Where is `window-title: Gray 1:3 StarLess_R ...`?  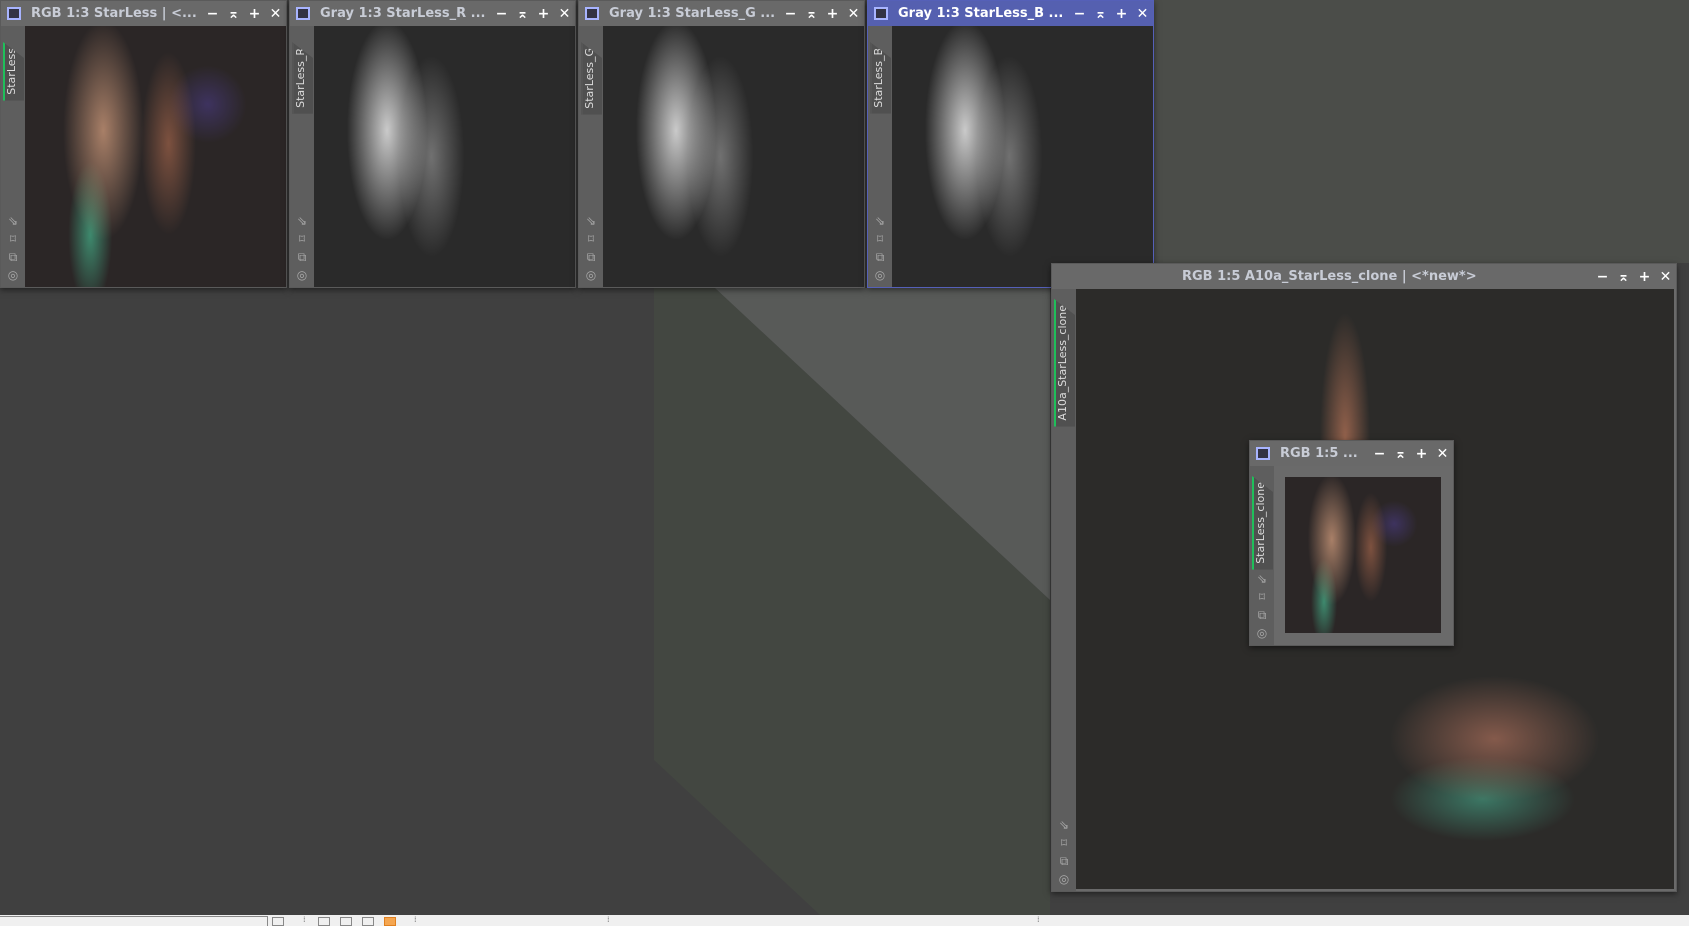 window-title: Gray 1:3 StarLess_R ... is located at coordinates (403, 13).